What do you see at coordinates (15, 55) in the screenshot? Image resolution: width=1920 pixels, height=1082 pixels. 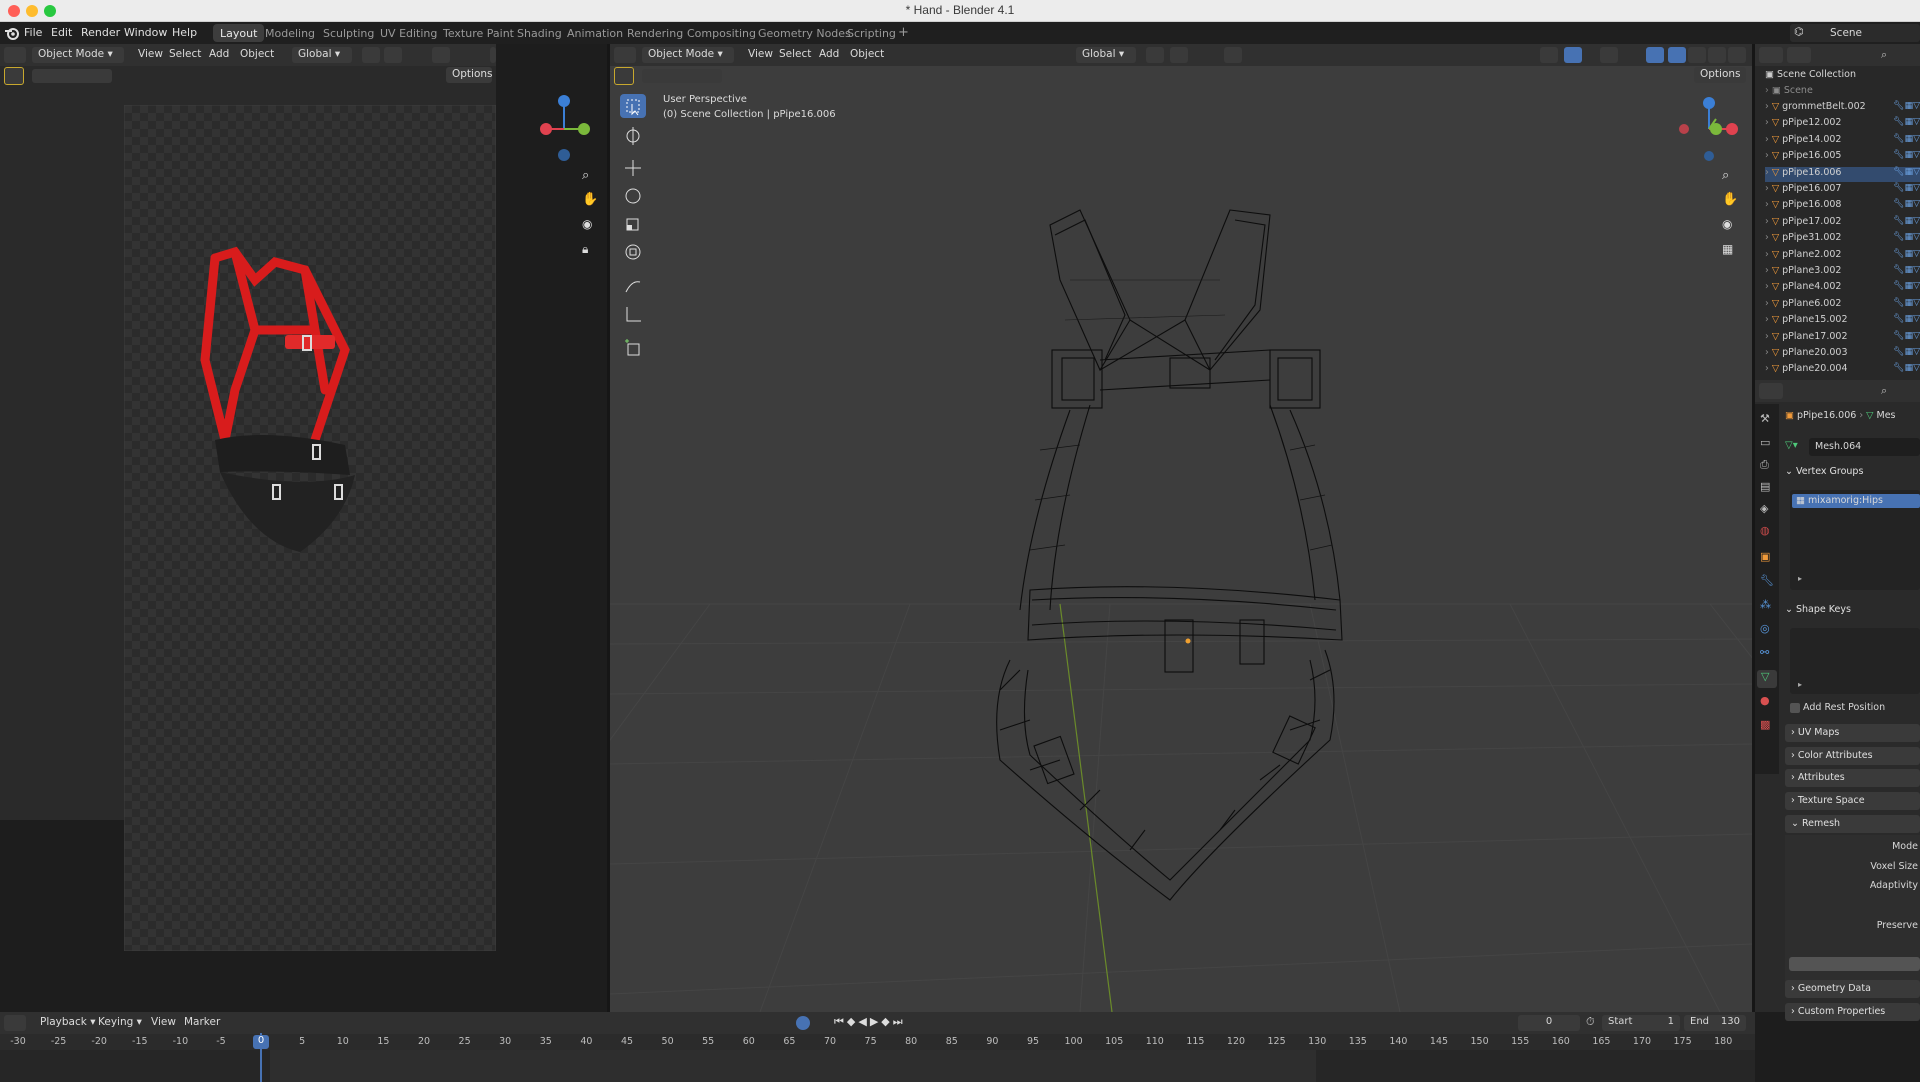 I see `editor-type-icon` at bounding box center [15, 55].